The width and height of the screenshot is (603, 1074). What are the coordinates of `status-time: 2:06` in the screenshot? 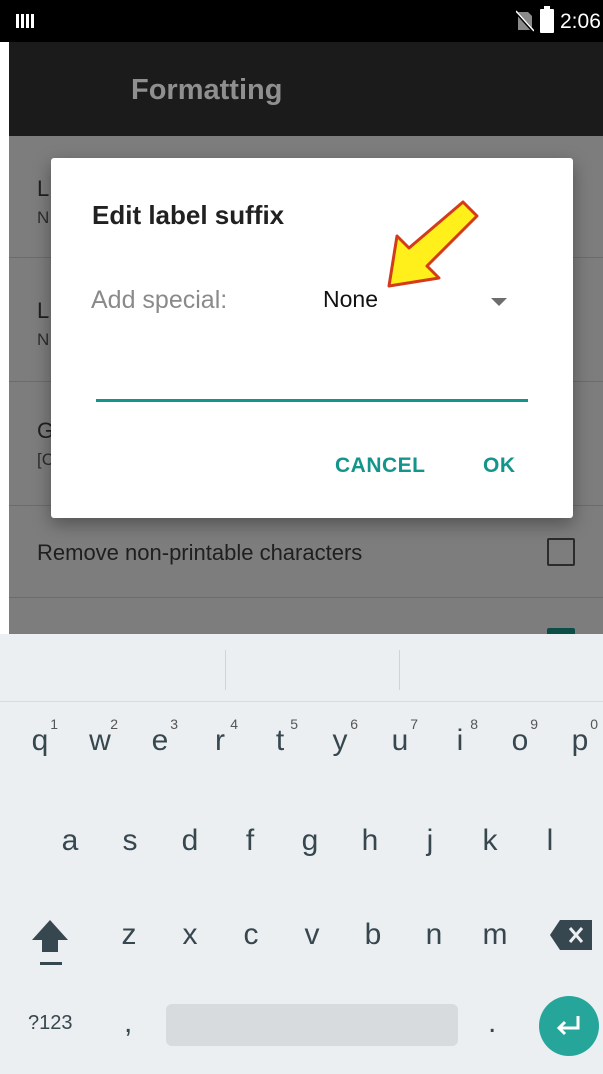 It's located at (580, 21).